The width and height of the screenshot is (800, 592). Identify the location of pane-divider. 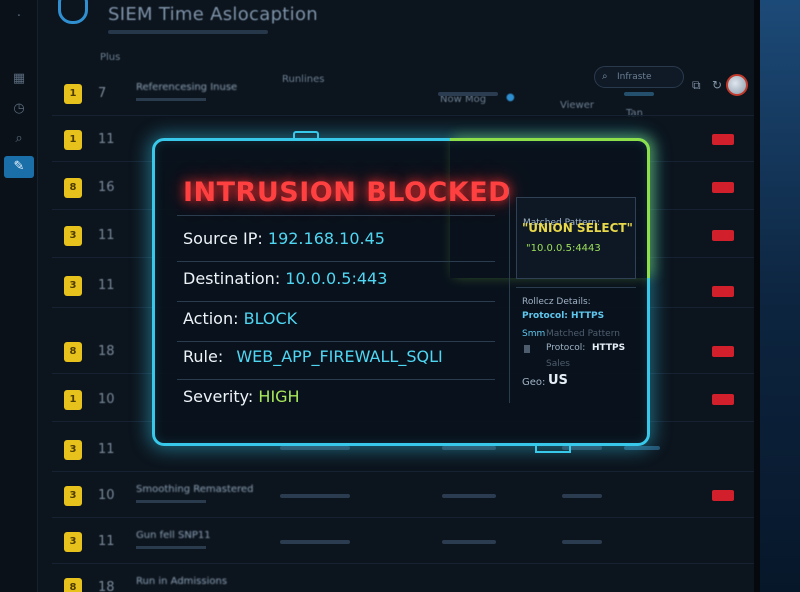
(576, 287).